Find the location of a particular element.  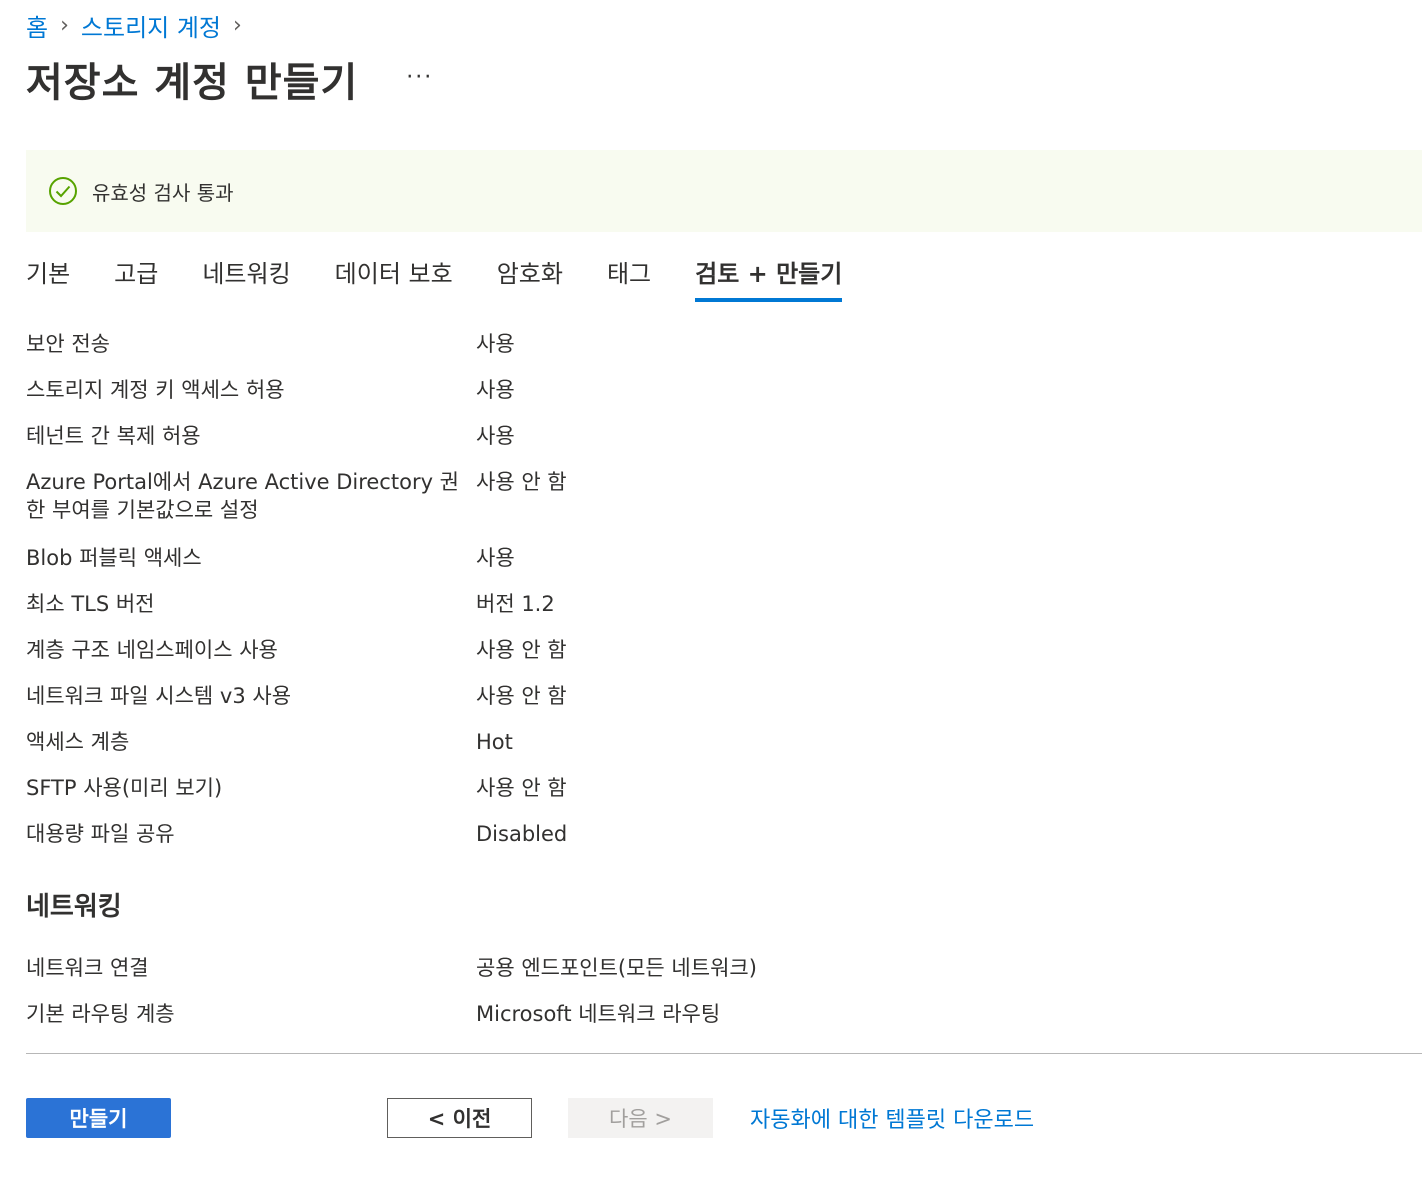

summary-label: 스토리지 계정 키 액세스 허용 is located at coordinates (155, 390).